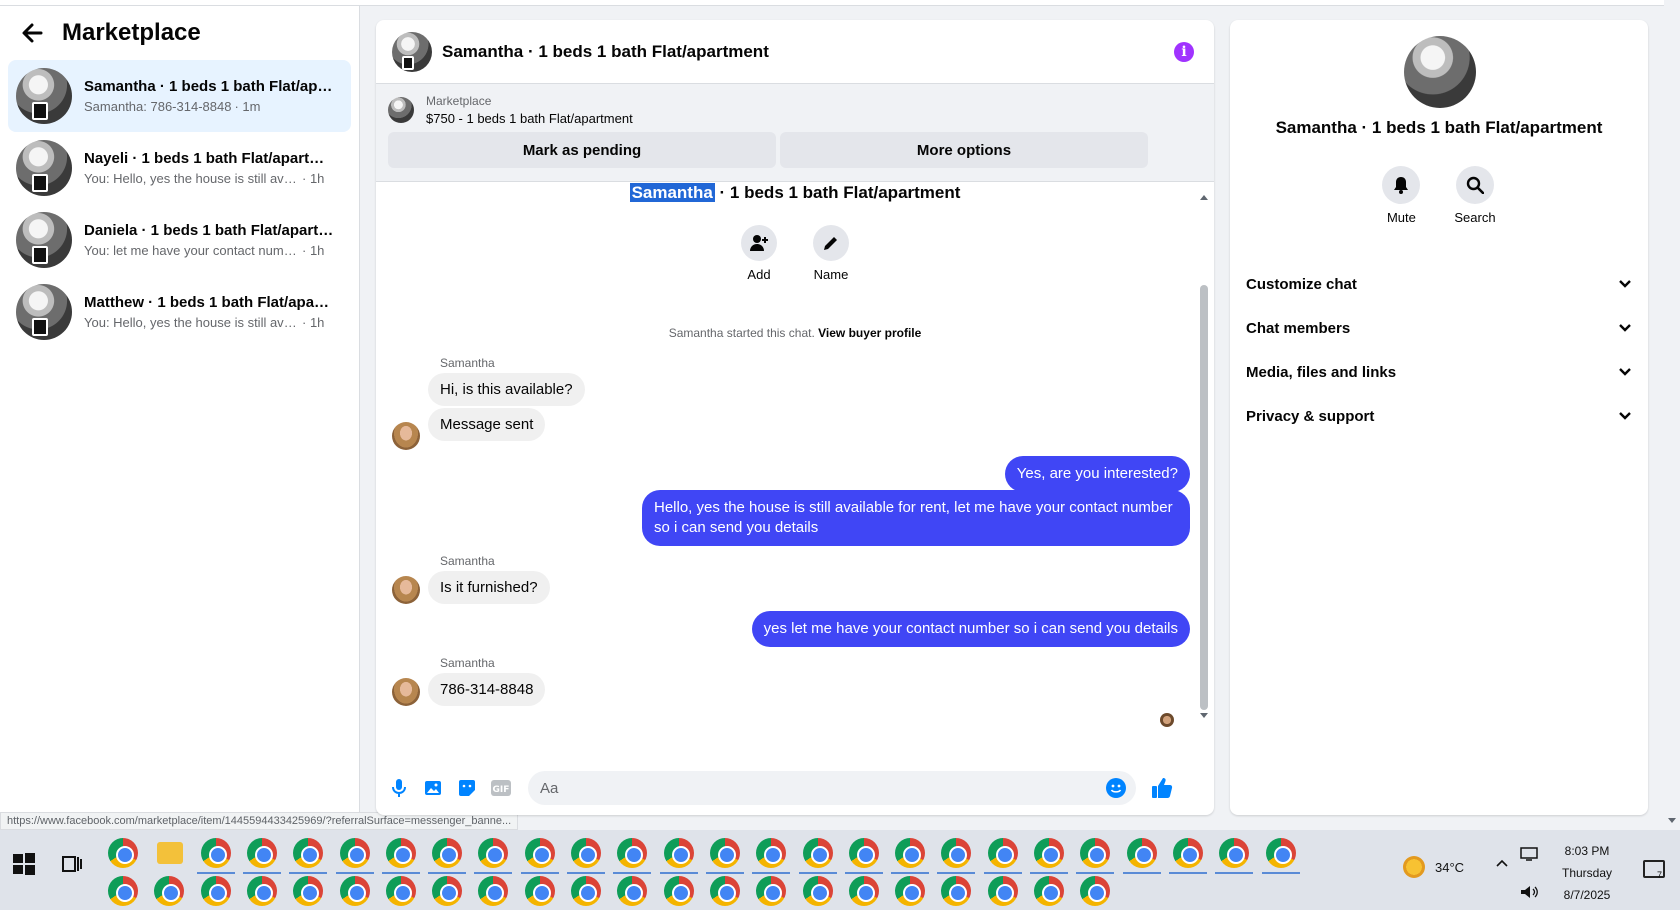 The width and height of the screenshot is (1680, 910). What do you see at coordinates (1502, 863) in the screenshot?
I see `chevron-up-icon` at bounding box center [1502, 863].